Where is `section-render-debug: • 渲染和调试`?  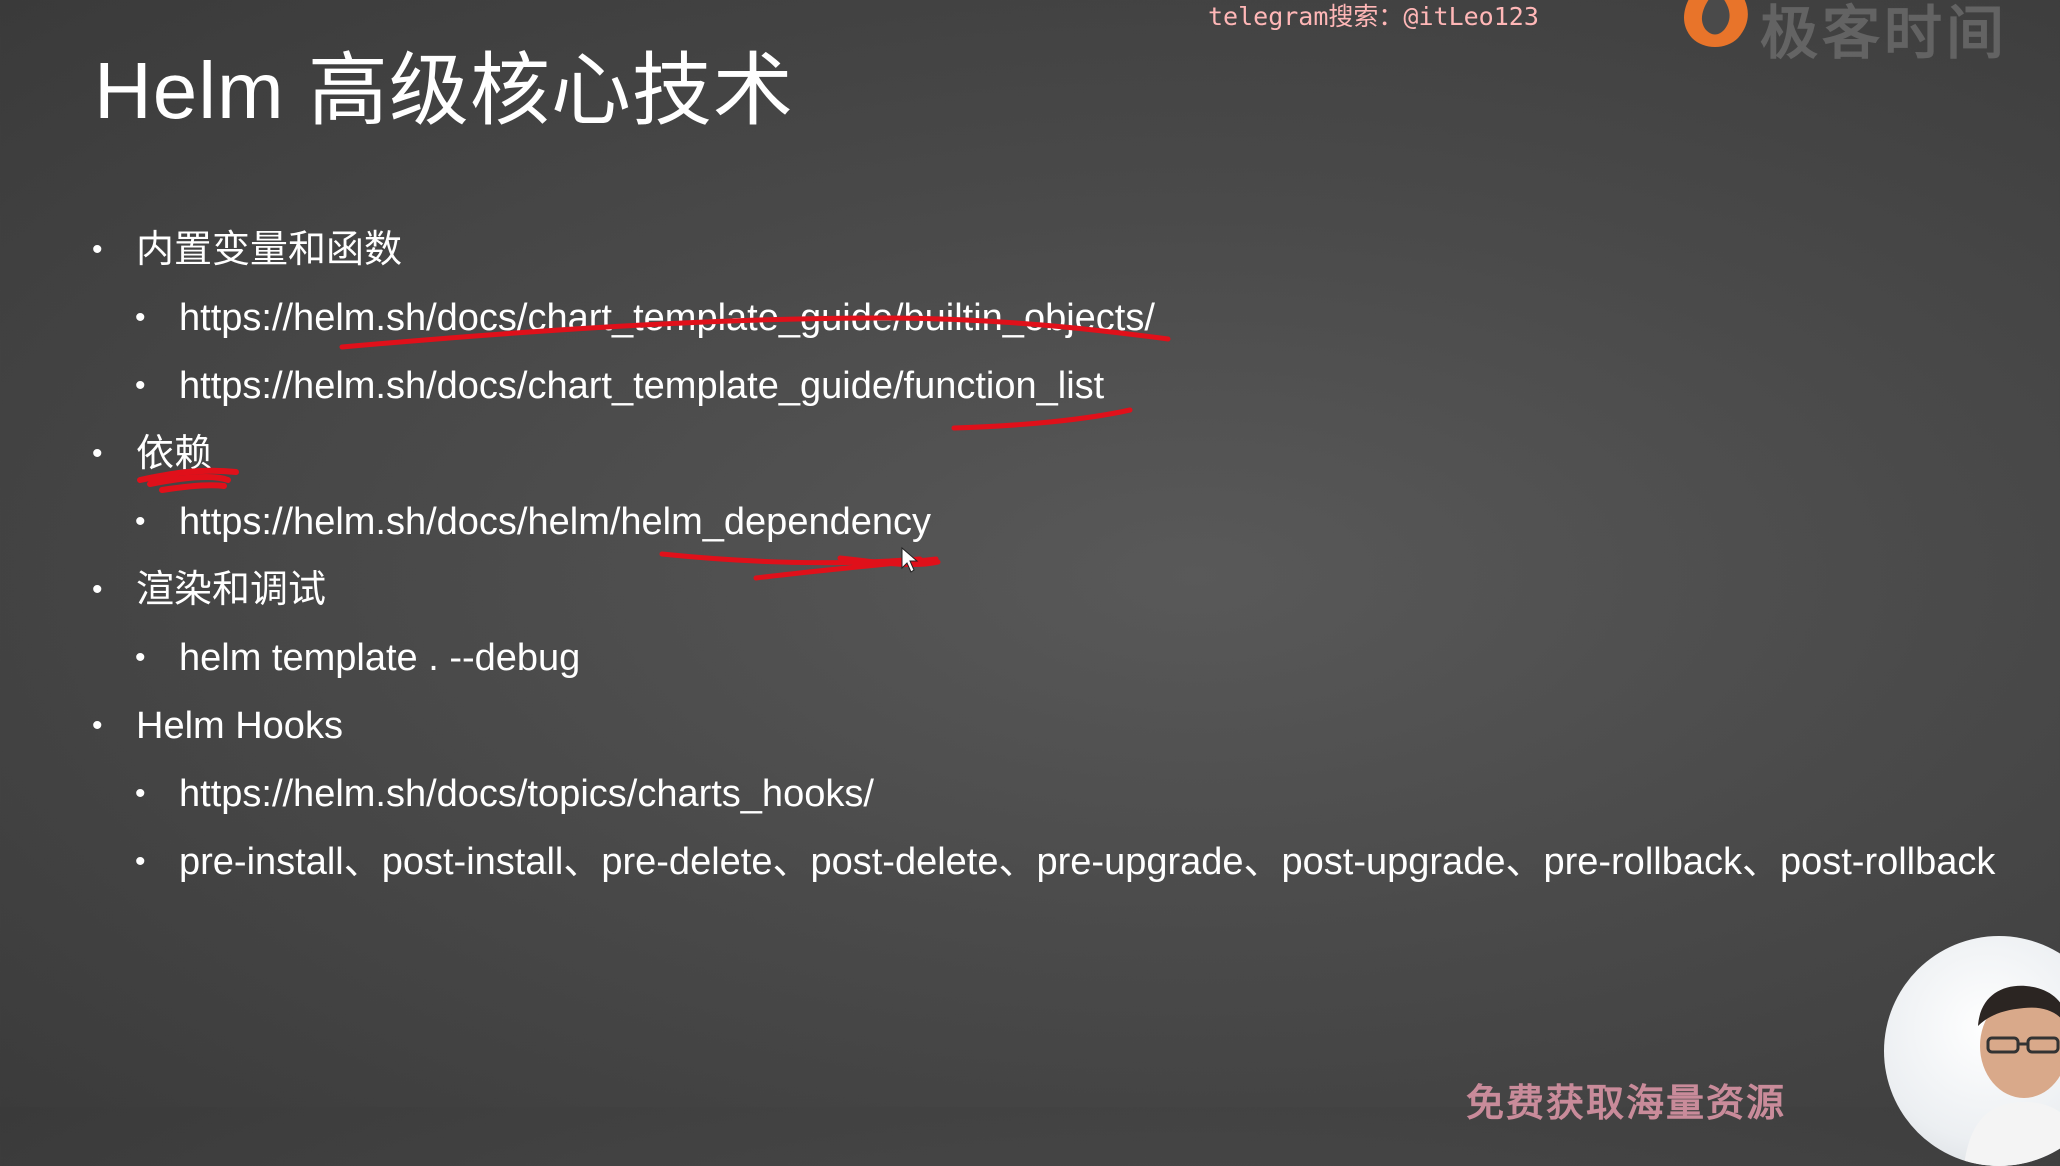
section-render-debug: • 渲染和调试 is located at coordinates (1030, 590).